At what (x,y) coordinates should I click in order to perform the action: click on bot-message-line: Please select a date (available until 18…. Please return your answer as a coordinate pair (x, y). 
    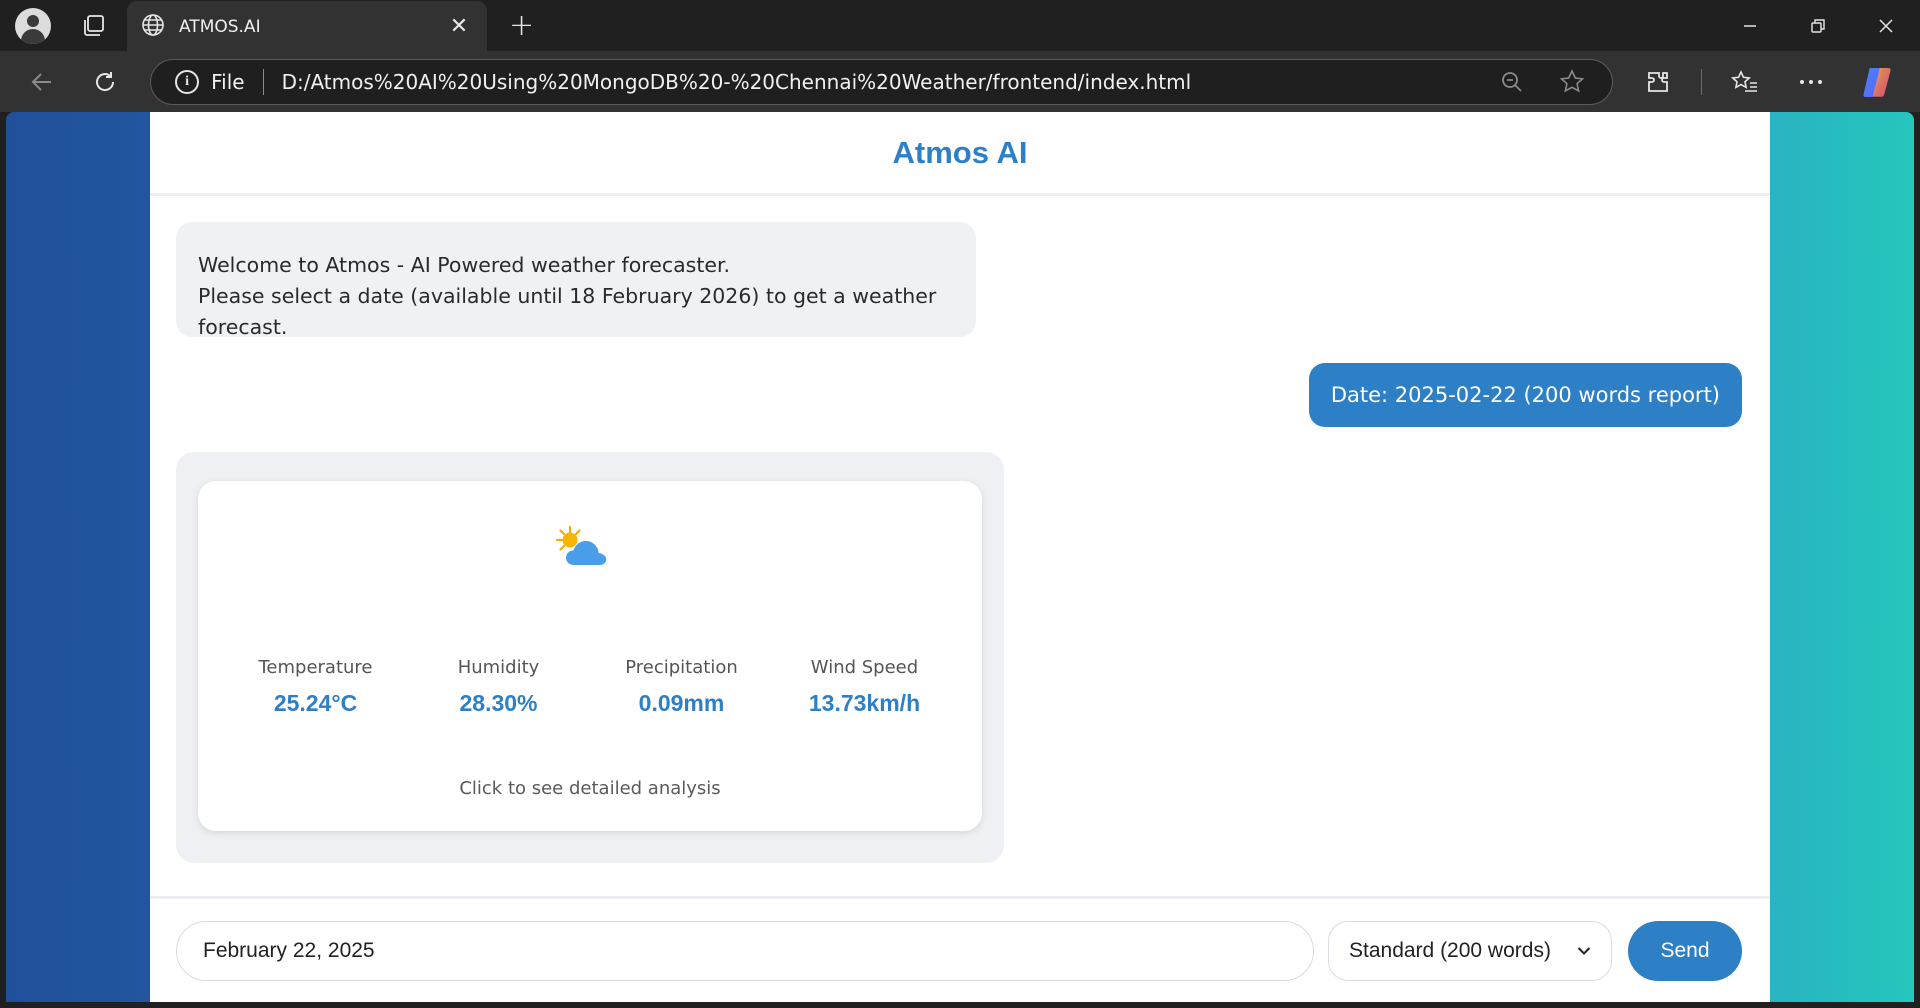
    Looking at the image, I should click on (567, 311).